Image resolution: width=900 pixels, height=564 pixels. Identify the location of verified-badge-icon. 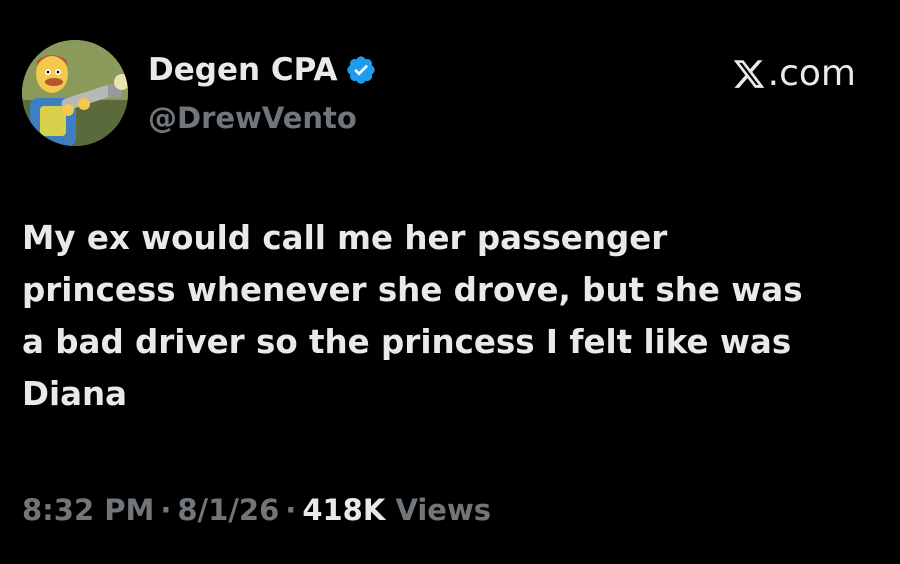
(361, 70).